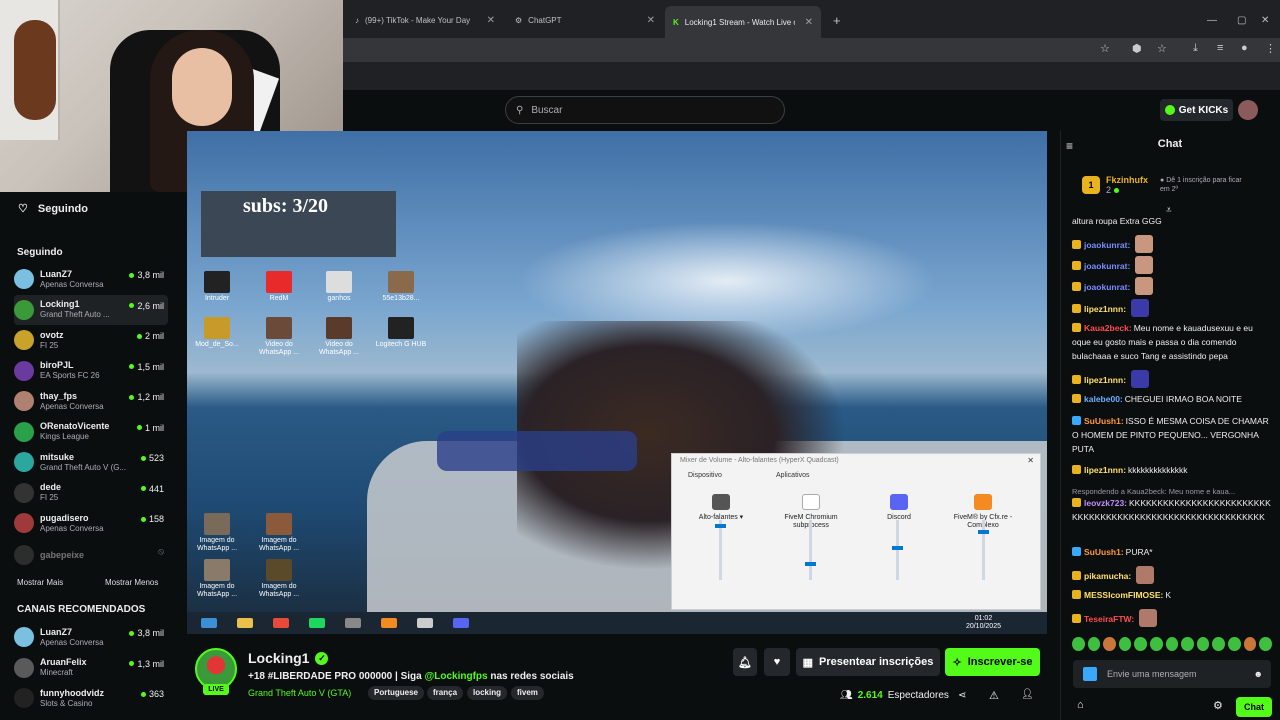  I want to click on explorer-icon, so click(245, 623).